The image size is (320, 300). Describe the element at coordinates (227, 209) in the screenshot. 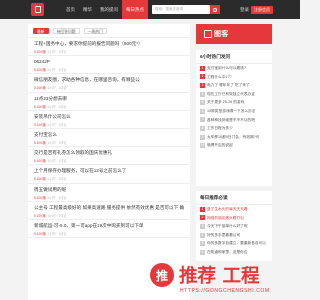

I see `daily-recommend-text: 盘了生木头的每天天天看` at that location.